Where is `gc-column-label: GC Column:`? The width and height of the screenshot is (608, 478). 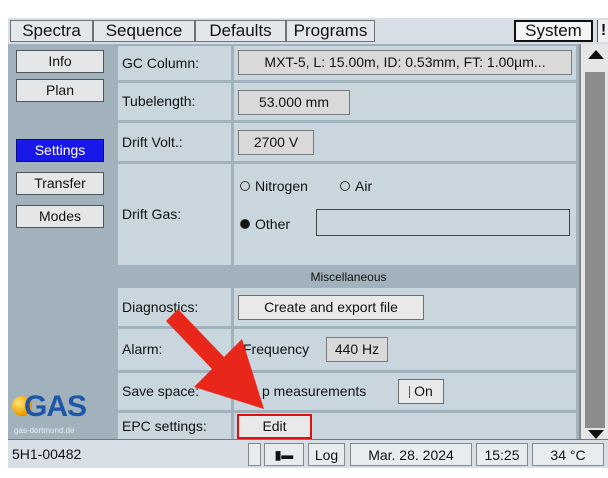 gc-column-label: GC Column: is located at coordinates (174, 63).